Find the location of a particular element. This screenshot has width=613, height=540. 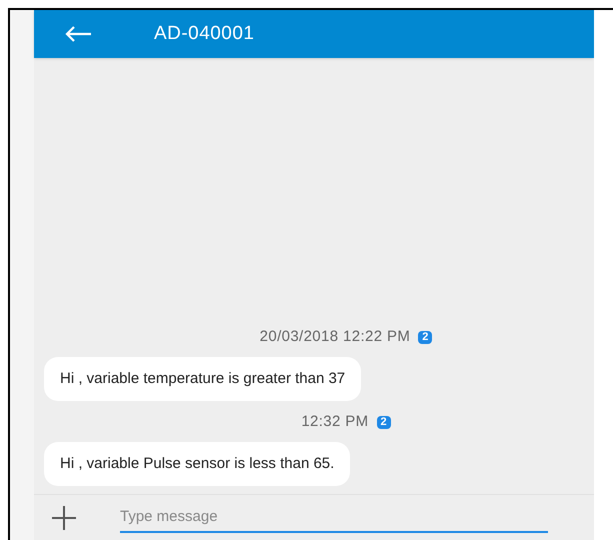

message-timestamp: 20/03/2018 12:22 PM is located at coordinates (335, 337).